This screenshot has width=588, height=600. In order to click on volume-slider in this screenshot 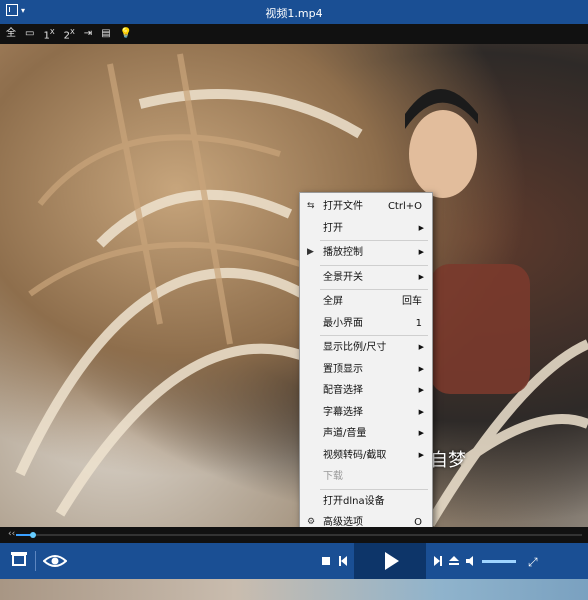, I will do `click(499, 561)`.